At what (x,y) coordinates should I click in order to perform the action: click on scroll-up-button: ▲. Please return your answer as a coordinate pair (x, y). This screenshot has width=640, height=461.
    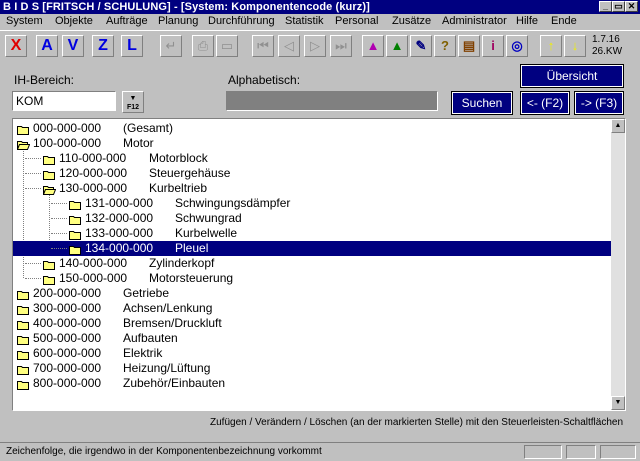
    Looking at the image, I should click on (618, 126).